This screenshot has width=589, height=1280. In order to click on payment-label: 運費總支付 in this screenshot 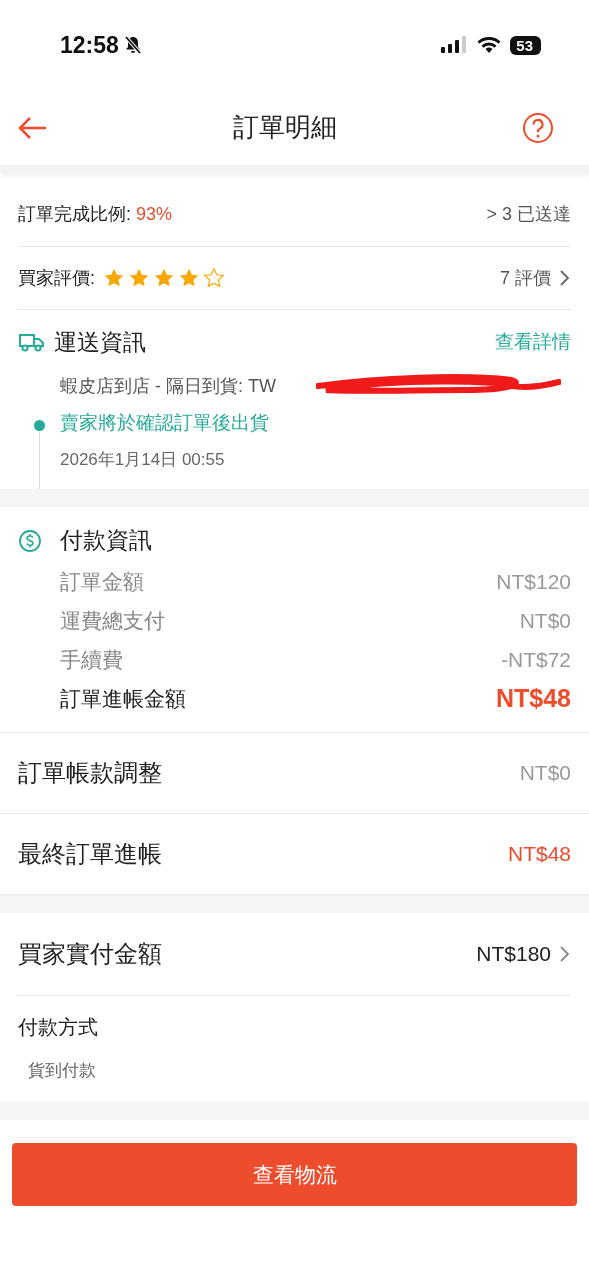, I will do `click(112, 620)`.